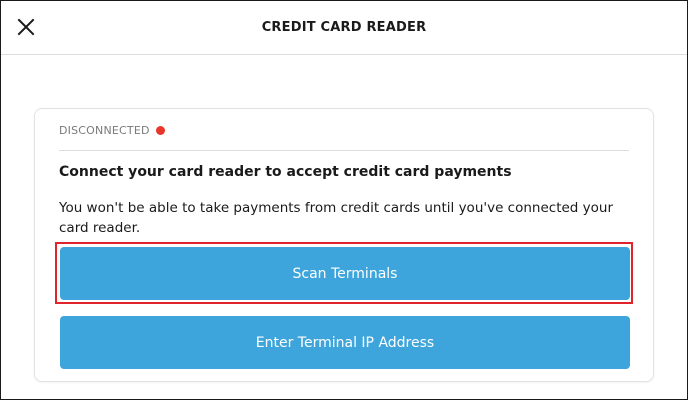 Image resolution: width=688 pixels, height=400 pixels. I want to click on status-label: DISCONNECTED, so click(104, 130).